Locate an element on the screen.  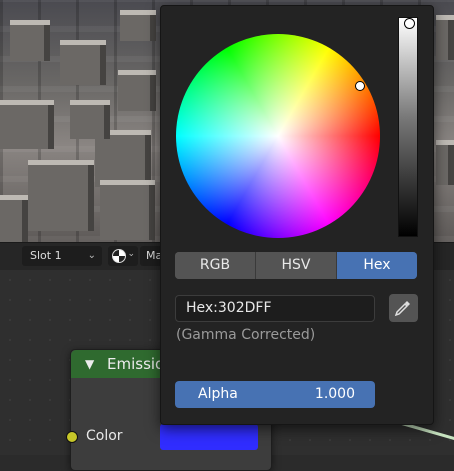
material-preview-button: ⌄ is located at coordinates (123, 256).